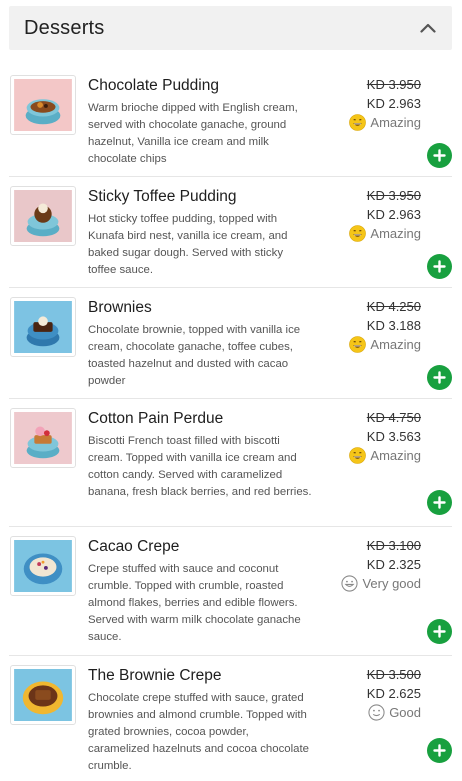  I want to click on price: KD 3.188, so click(393, 325).